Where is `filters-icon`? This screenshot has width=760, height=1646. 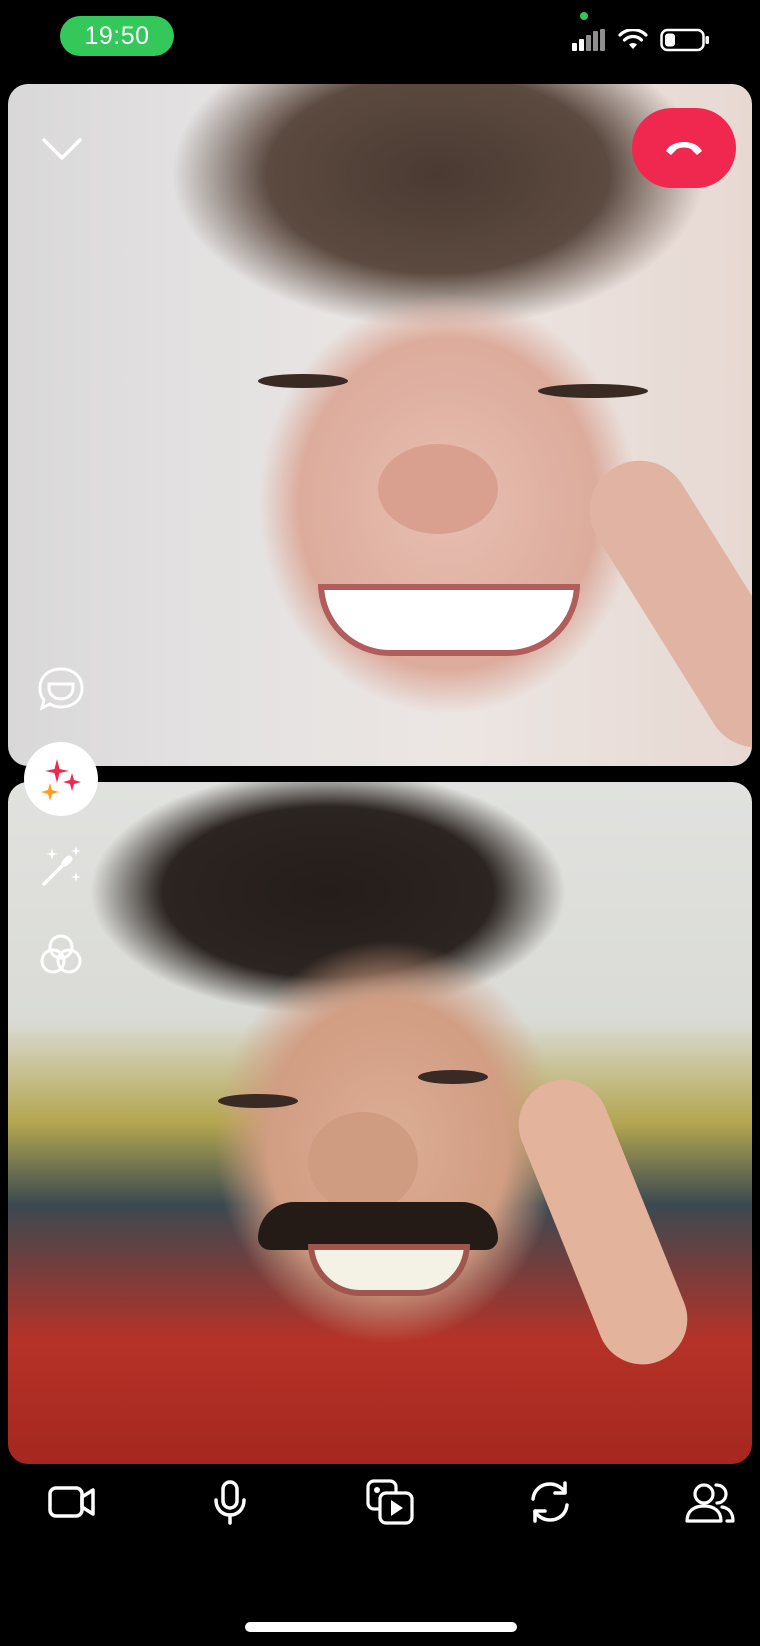 filters-icon is located at coordinates (61, 954).